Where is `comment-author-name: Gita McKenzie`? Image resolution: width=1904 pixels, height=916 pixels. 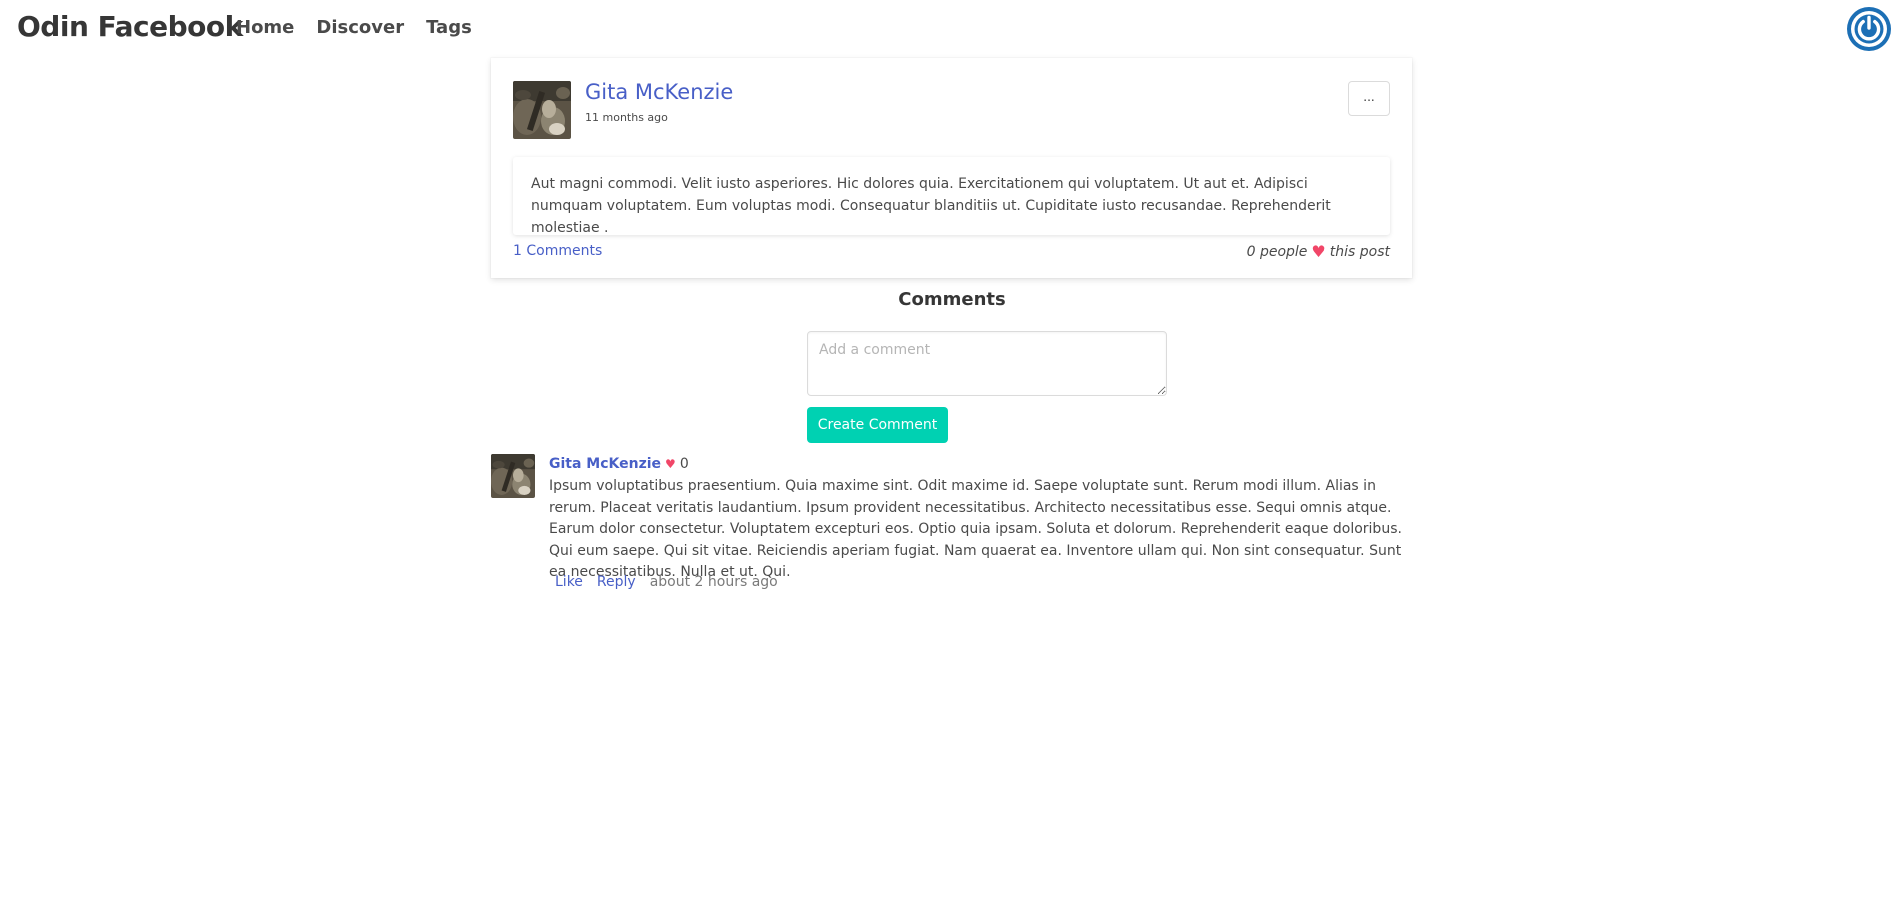
comment-author-name: Gita McKenzie is located at coordinates (605, 464).